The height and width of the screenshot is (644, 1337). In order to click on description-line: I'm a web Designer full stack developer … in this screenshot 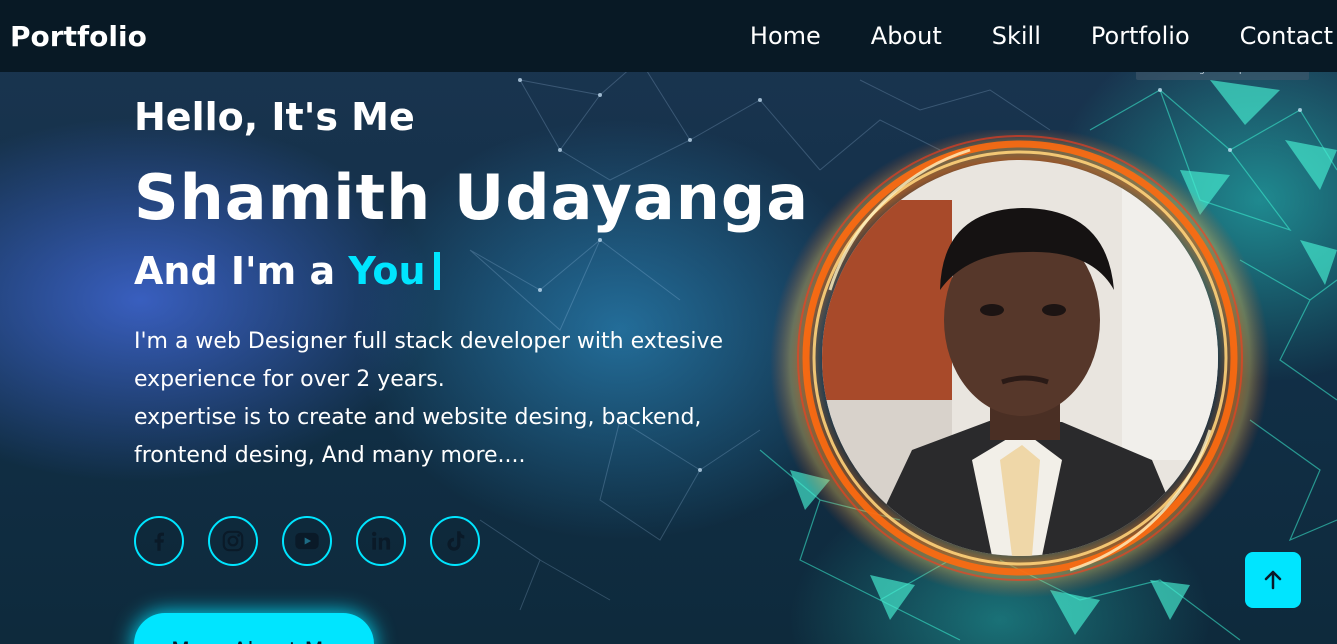, I will do `click(429, 360)`.